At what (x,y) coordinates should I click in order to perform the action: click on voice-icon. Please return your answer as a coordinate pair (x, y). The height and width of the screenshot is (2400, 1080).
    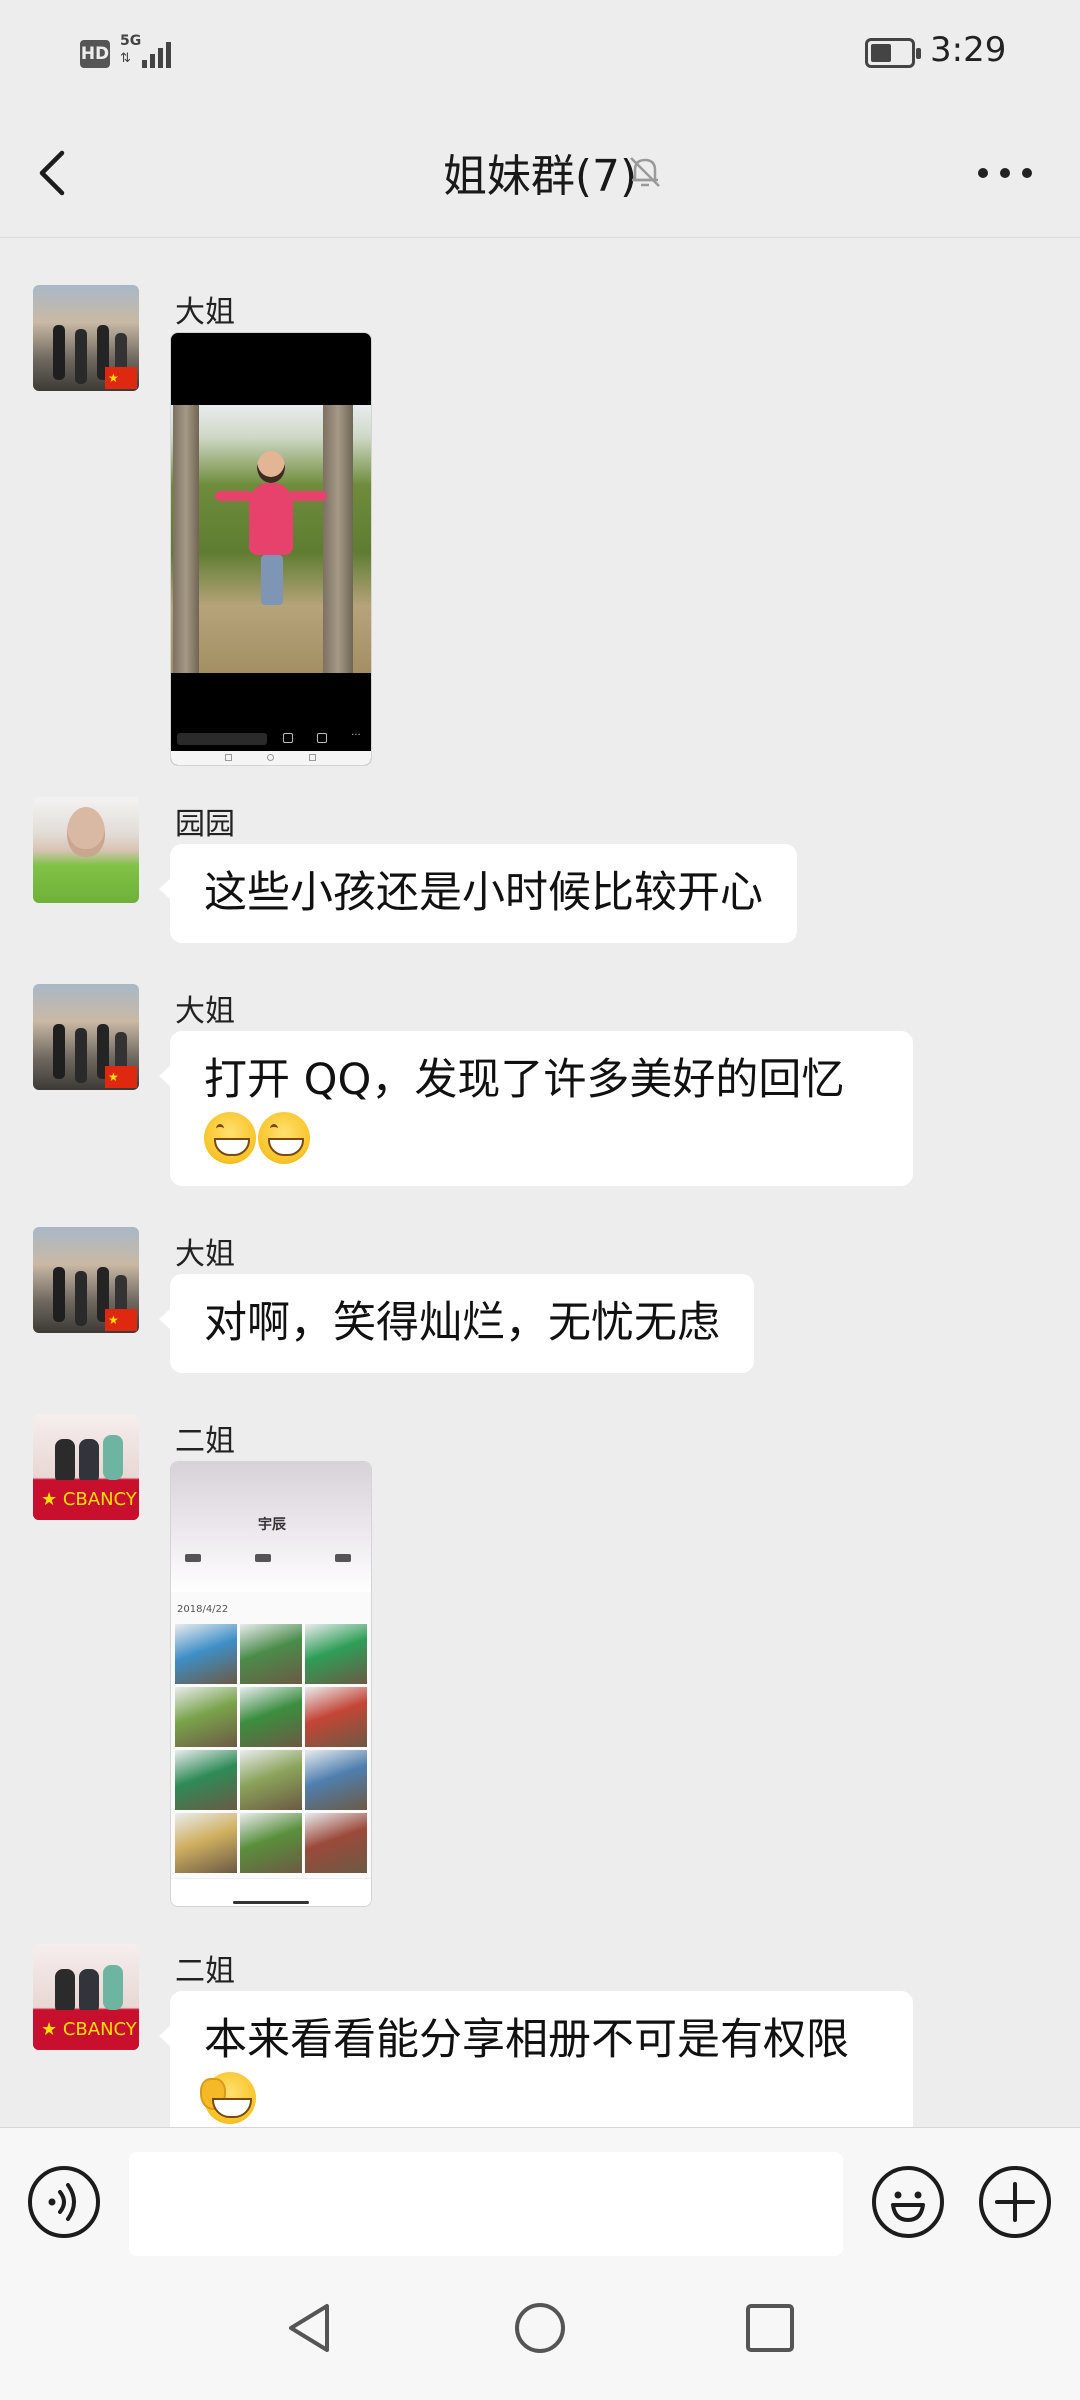
    Looking at the image, I should click on (64, 2202).